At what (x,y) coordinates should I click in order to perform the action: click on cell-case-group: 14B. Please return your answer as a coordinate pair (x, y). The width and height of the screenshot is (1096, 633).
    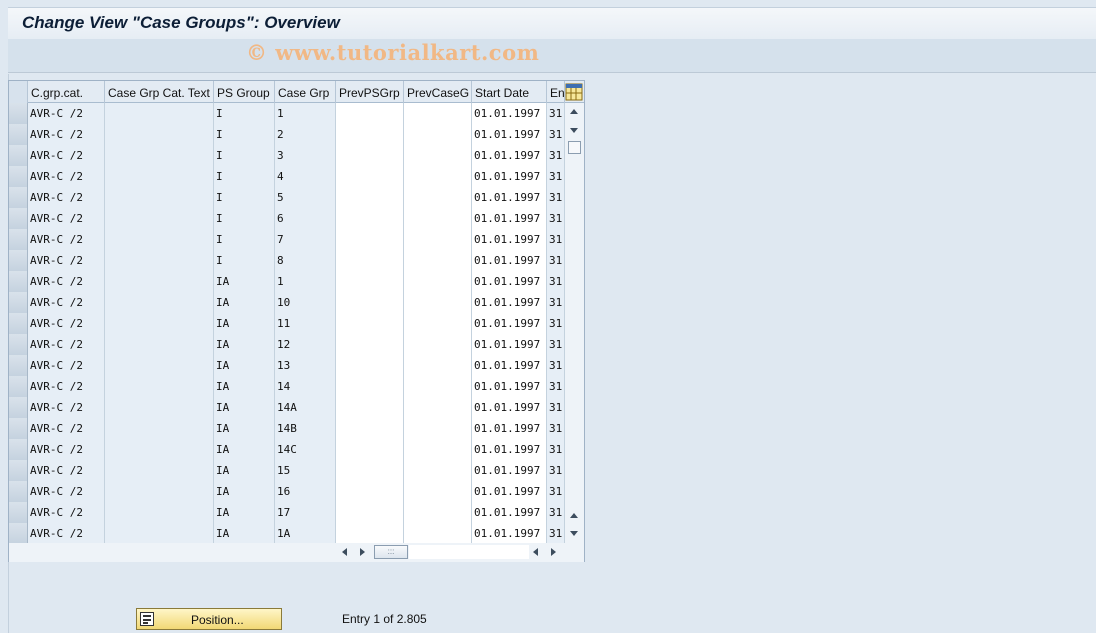
    Looking at the image, I should click on (305, 428).